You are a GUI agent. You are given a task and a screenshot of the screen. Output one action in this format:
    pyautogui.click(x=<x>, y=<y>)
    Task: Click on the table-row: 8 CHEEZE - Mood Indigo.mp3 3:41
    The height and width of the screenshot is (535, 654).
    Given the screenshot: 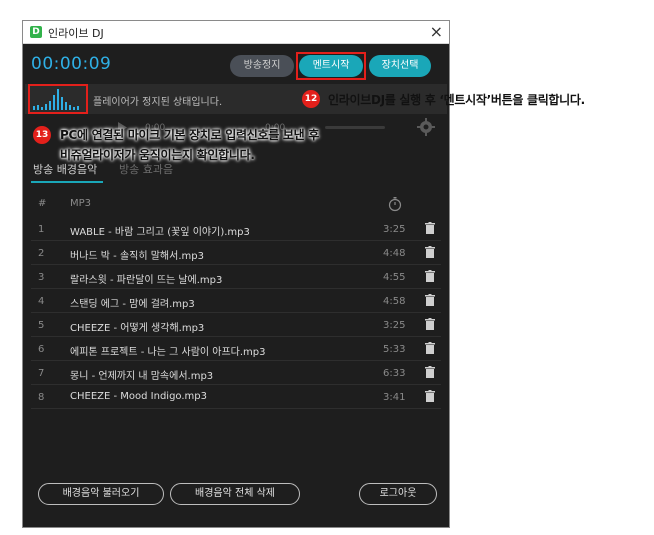 What is the action you would take?
    pyautogui.click(x=236, y=397)
    